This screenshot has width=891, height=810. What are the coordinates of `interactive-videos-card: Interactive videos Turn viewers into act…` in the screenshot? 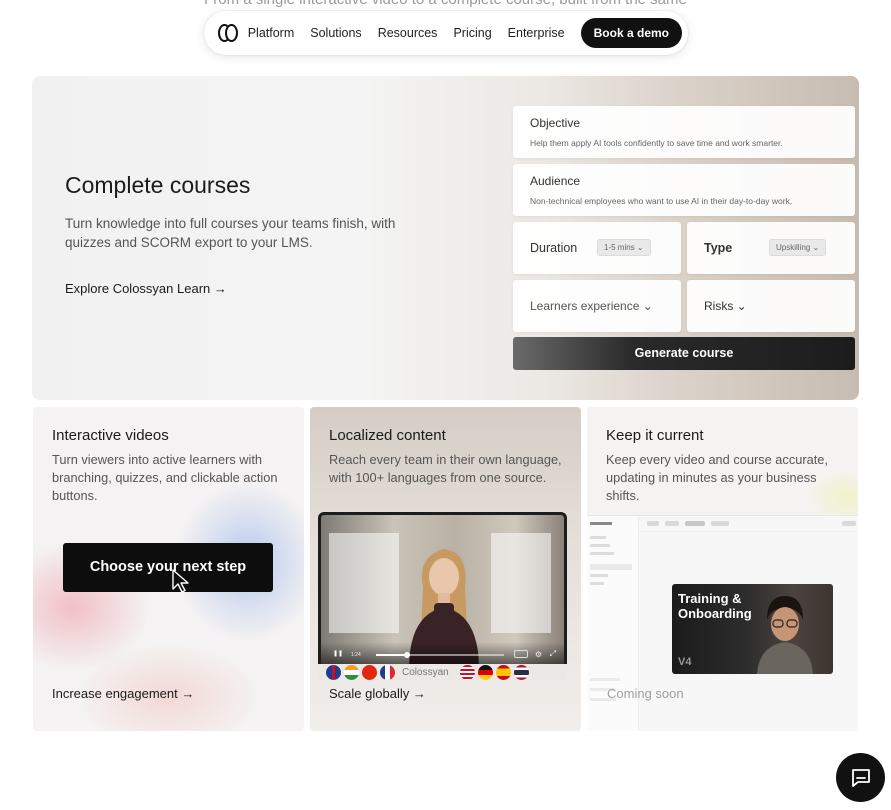 It's located at (168, 569).